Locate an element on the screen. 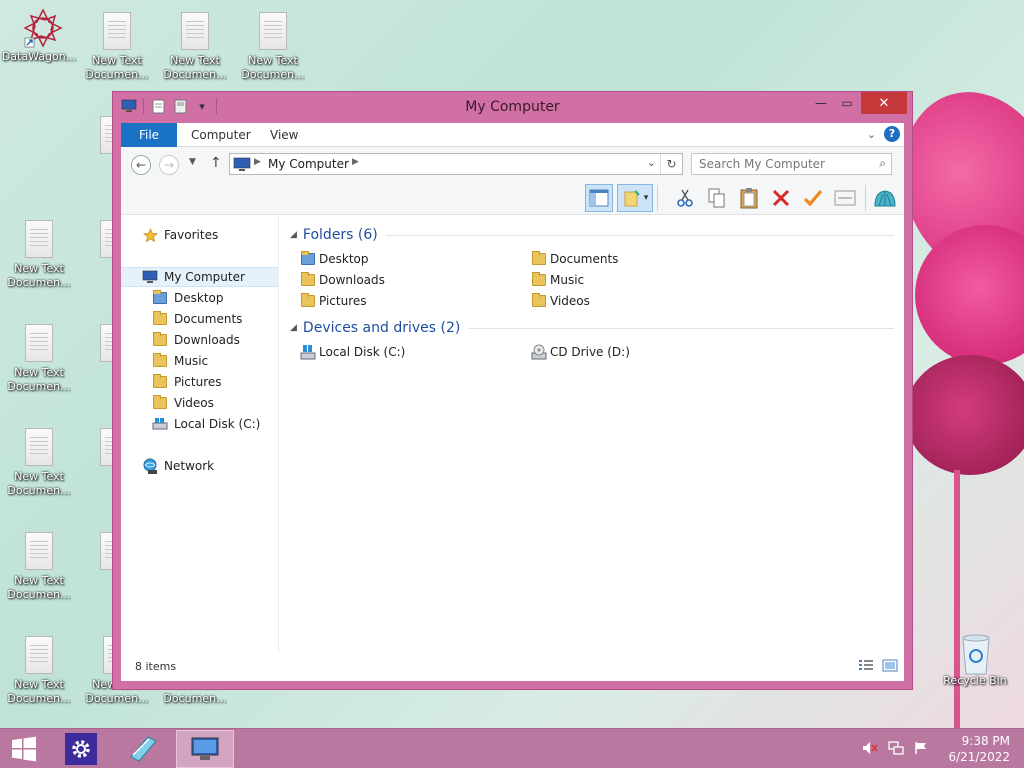 The height and width of the screenshot is (768, 1024). nav-item-local-disk: Local Disk (C:) is located at coordinates (199, 424).